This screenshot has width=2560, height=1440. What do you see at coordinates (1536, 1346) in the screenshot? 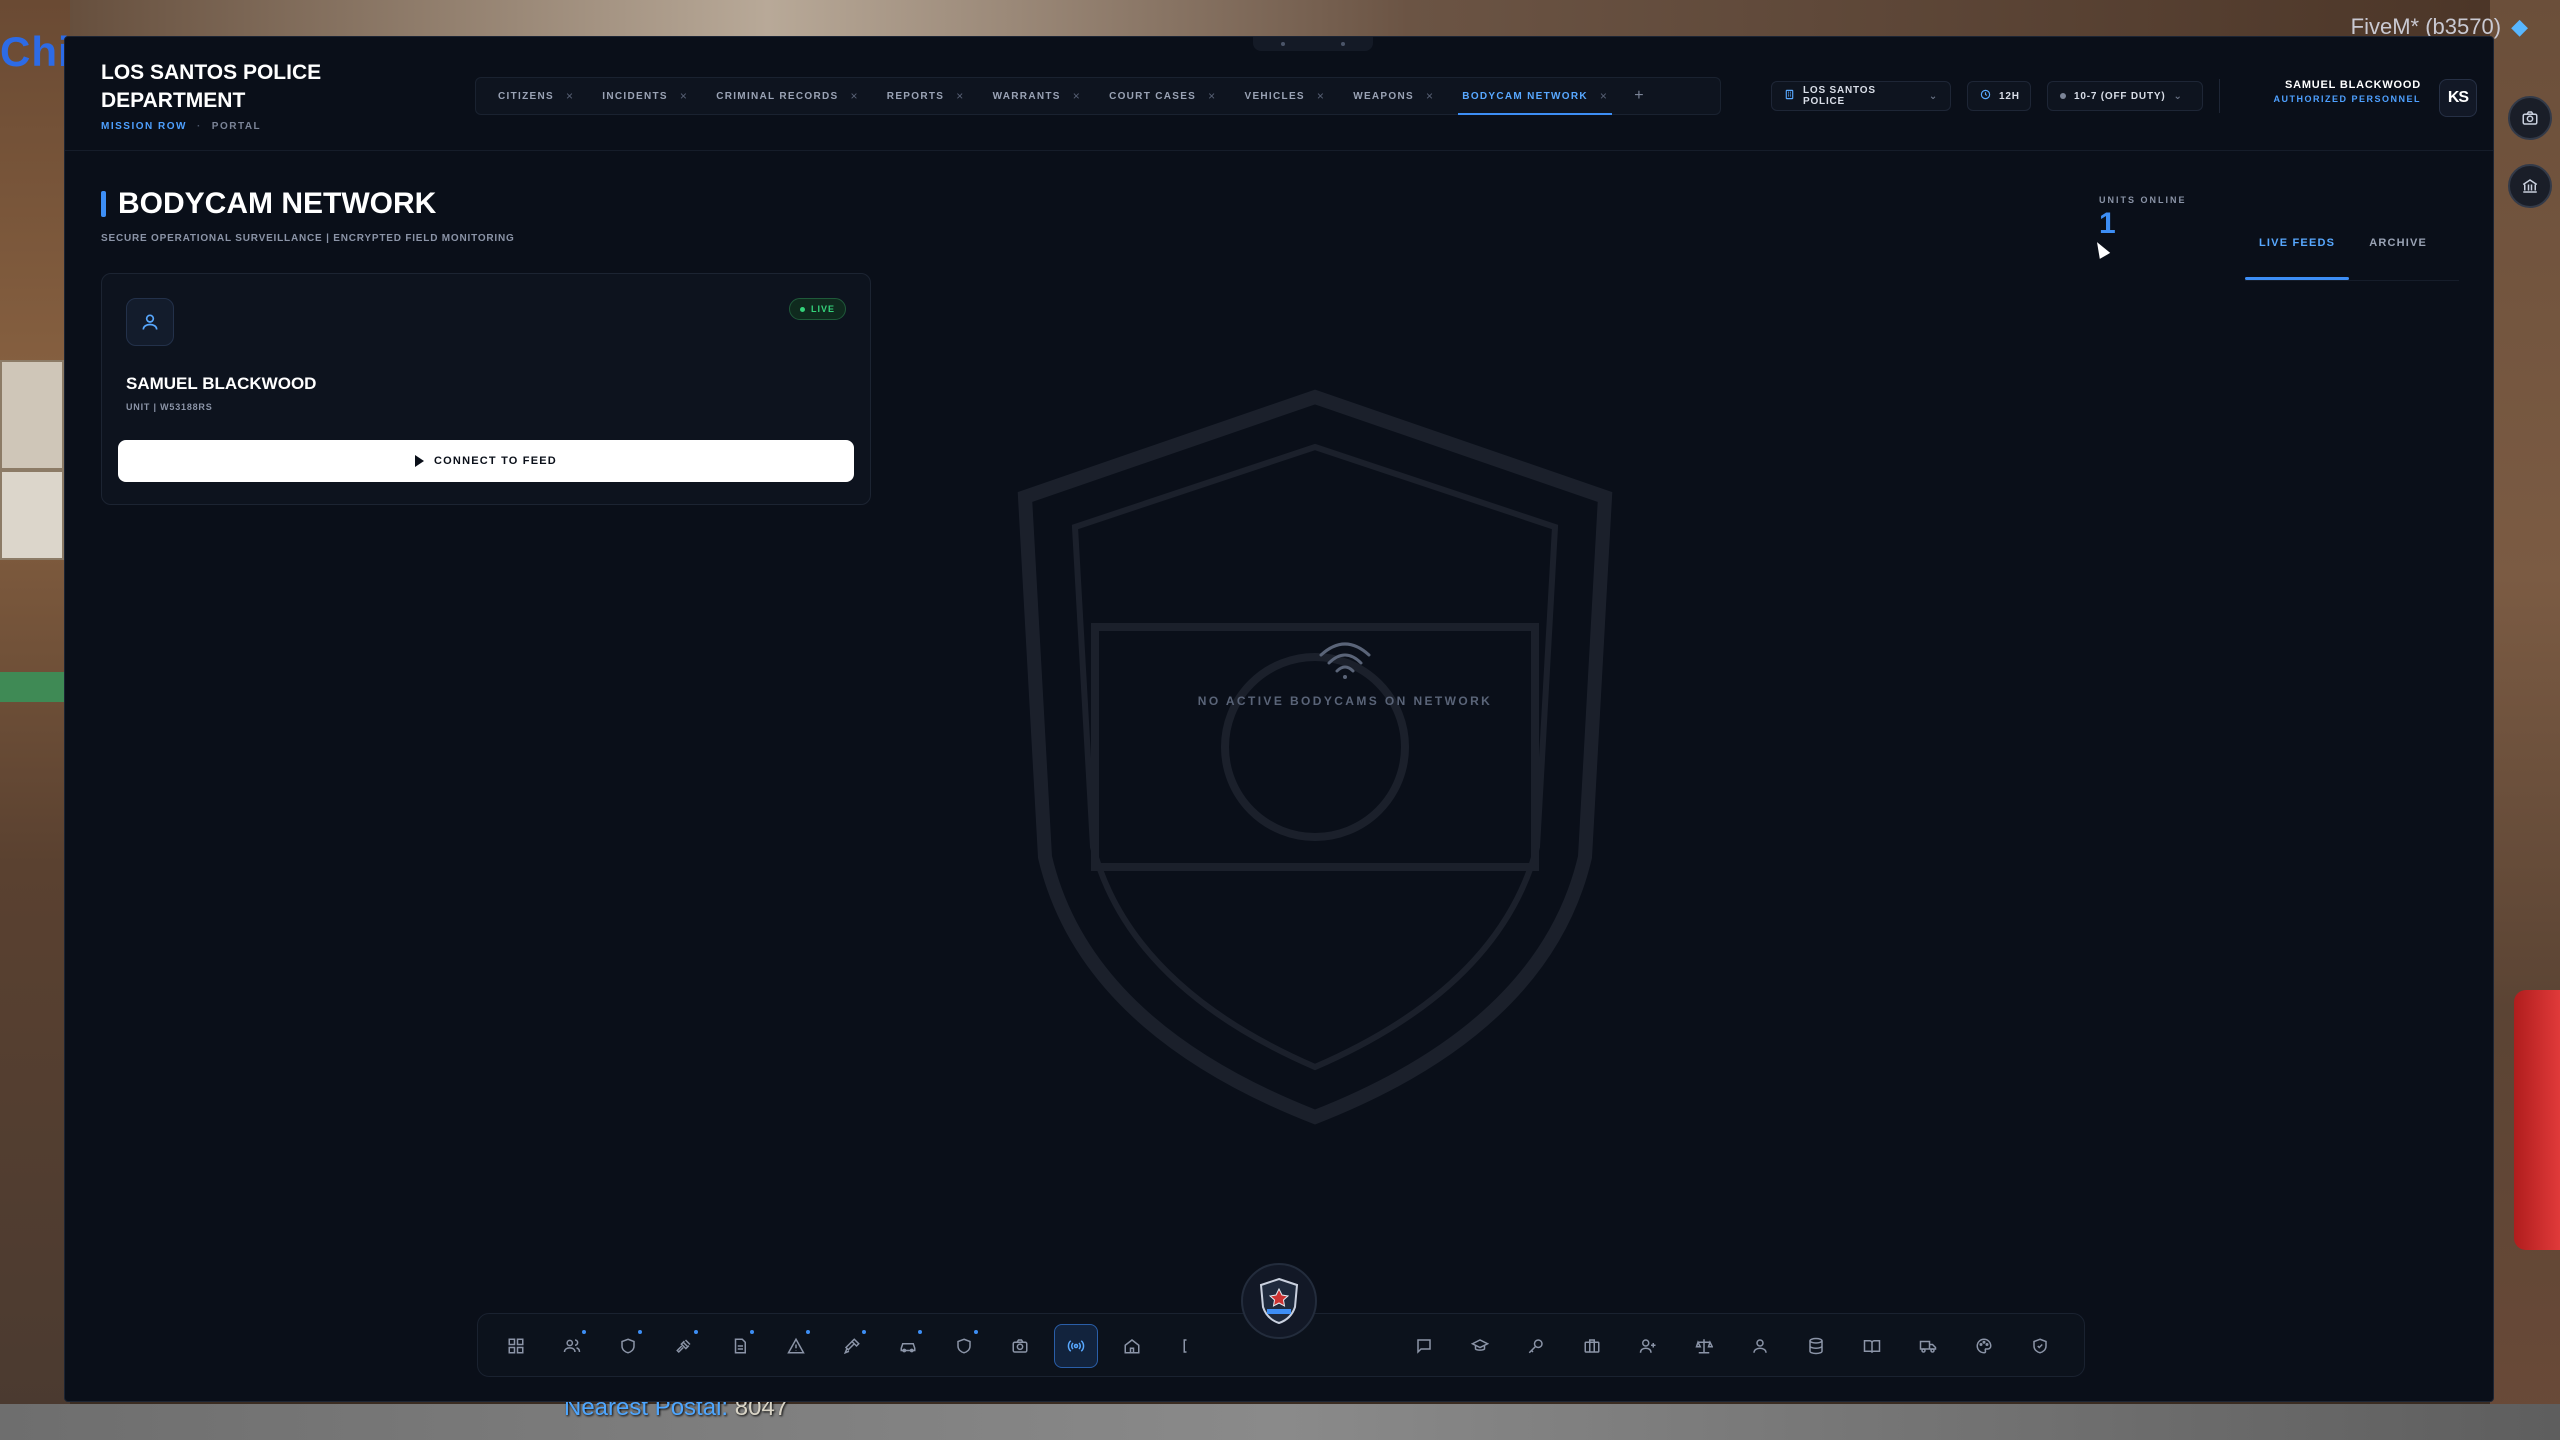
I see `key-icon` at bounding box center [1536, 1346].